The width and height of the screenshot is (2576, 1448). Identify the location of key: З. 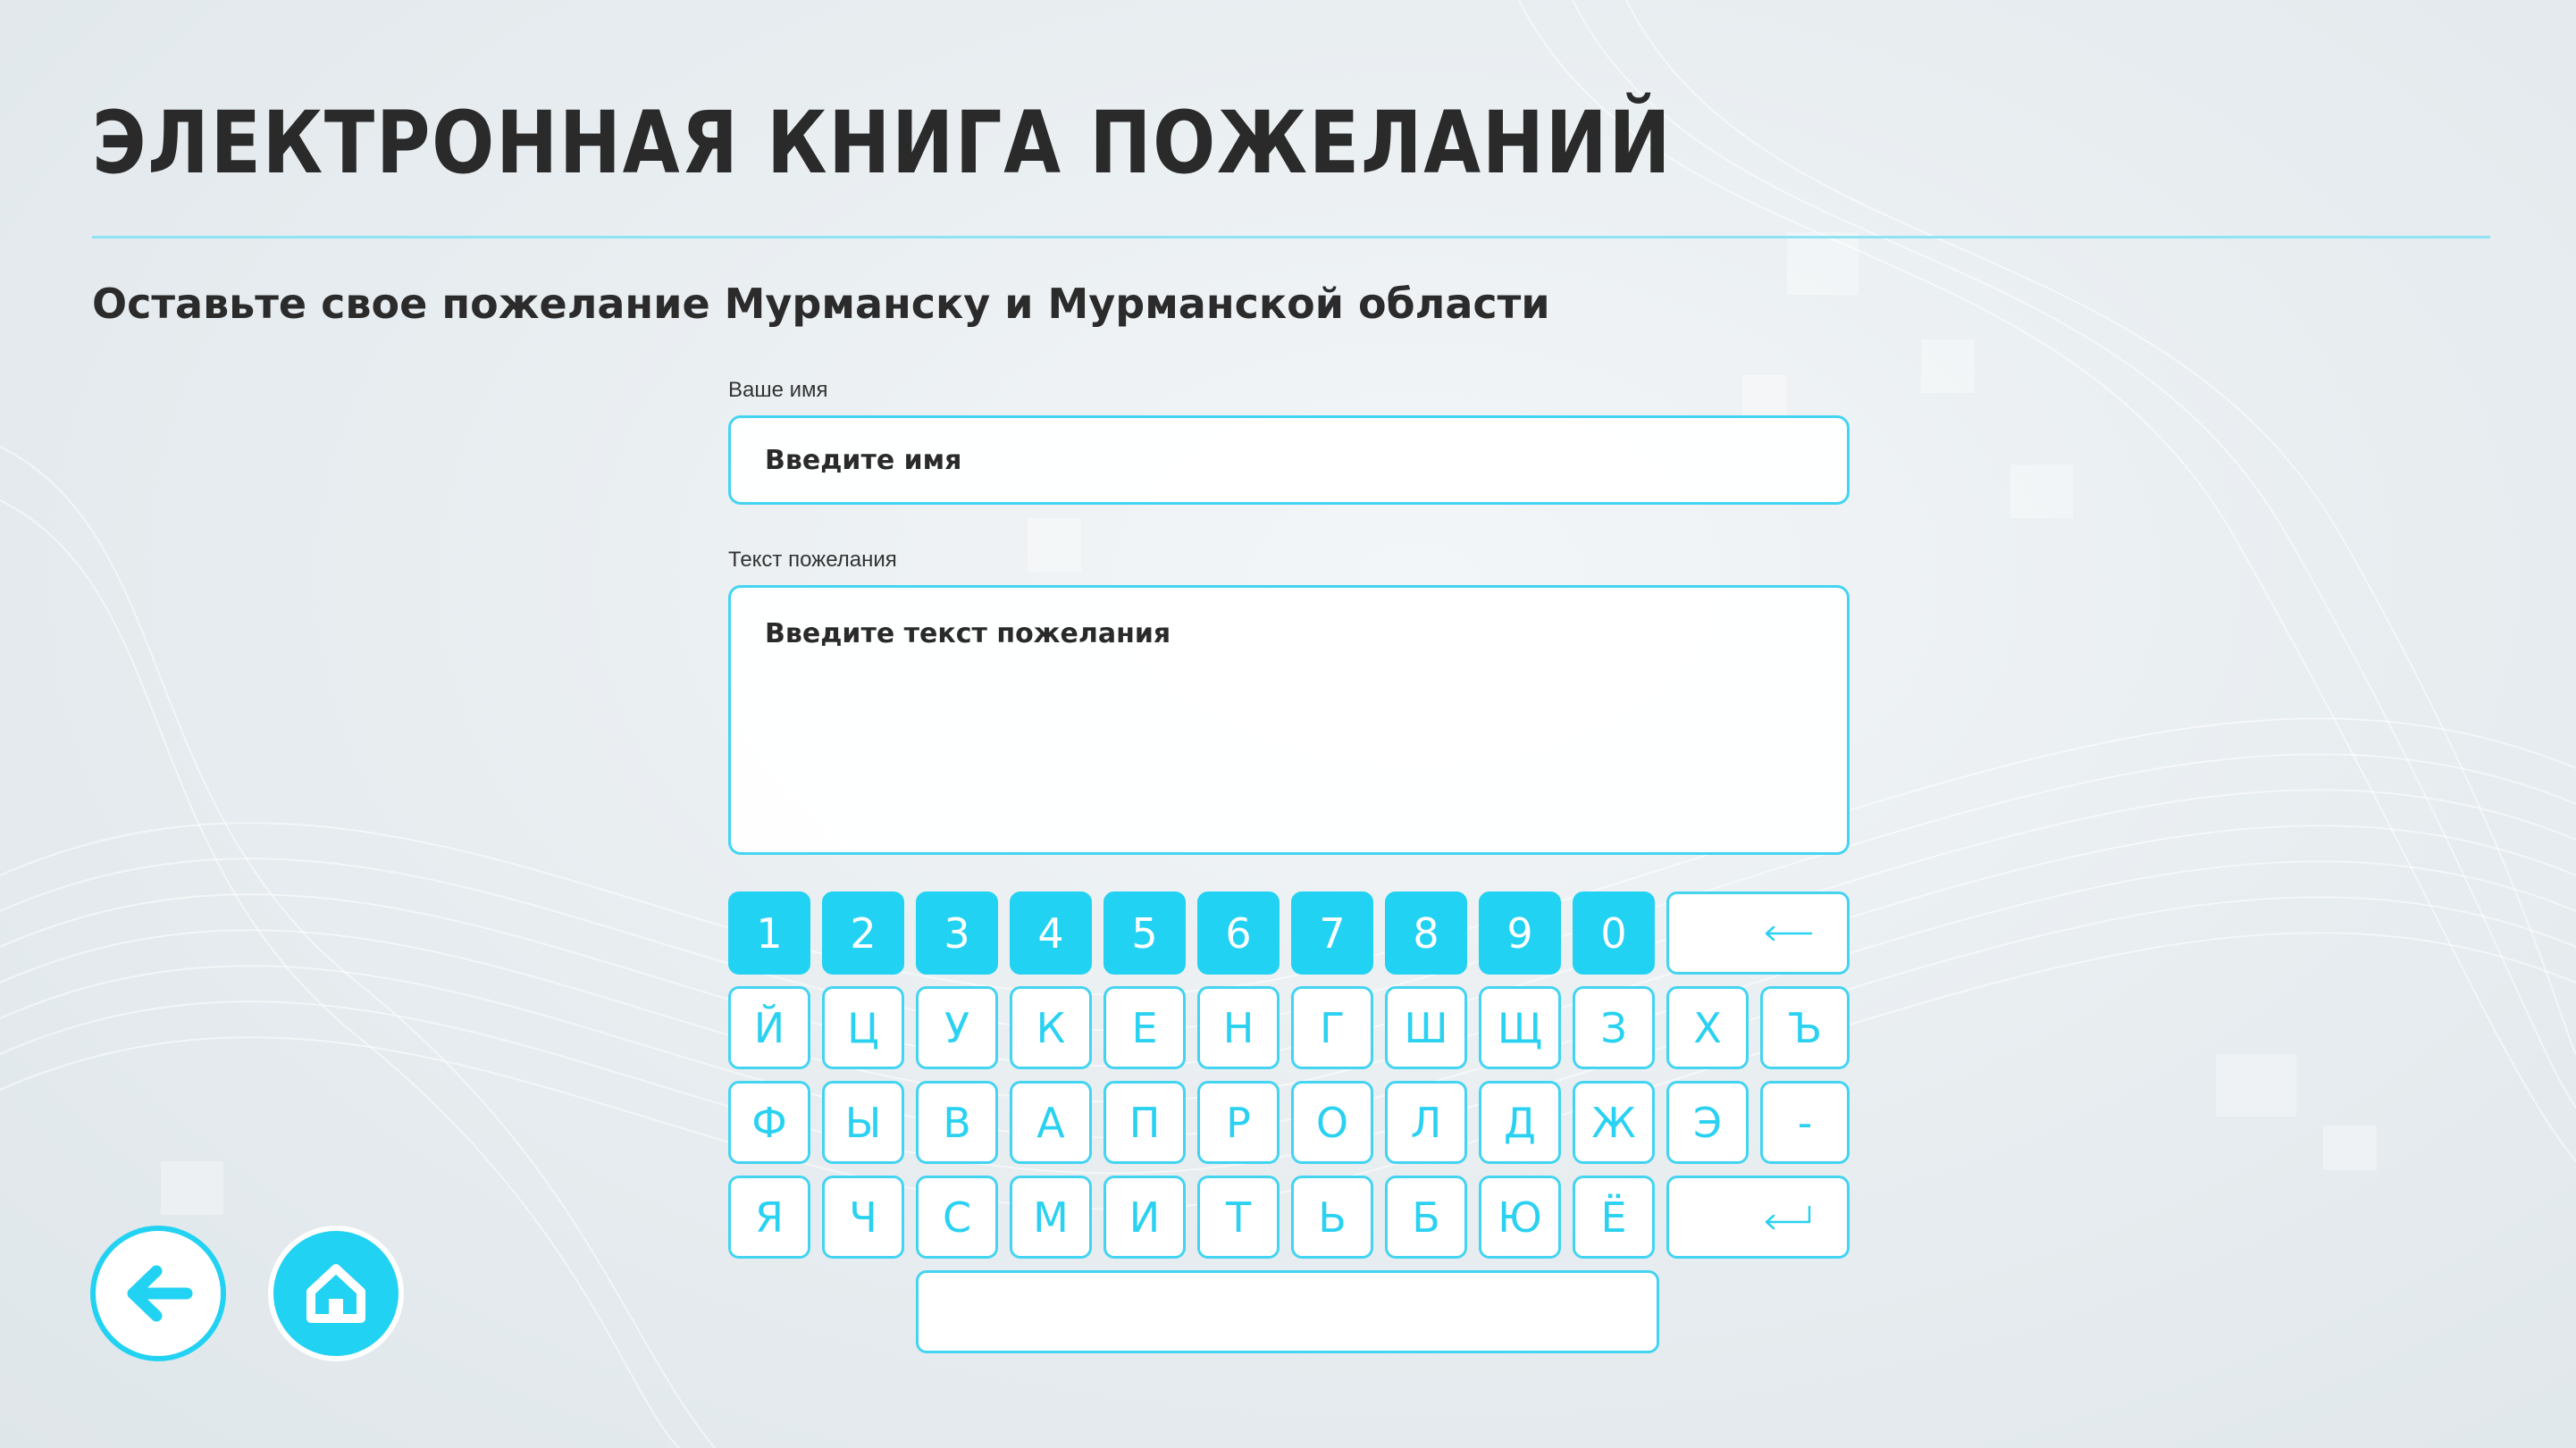
(1614, 1027).